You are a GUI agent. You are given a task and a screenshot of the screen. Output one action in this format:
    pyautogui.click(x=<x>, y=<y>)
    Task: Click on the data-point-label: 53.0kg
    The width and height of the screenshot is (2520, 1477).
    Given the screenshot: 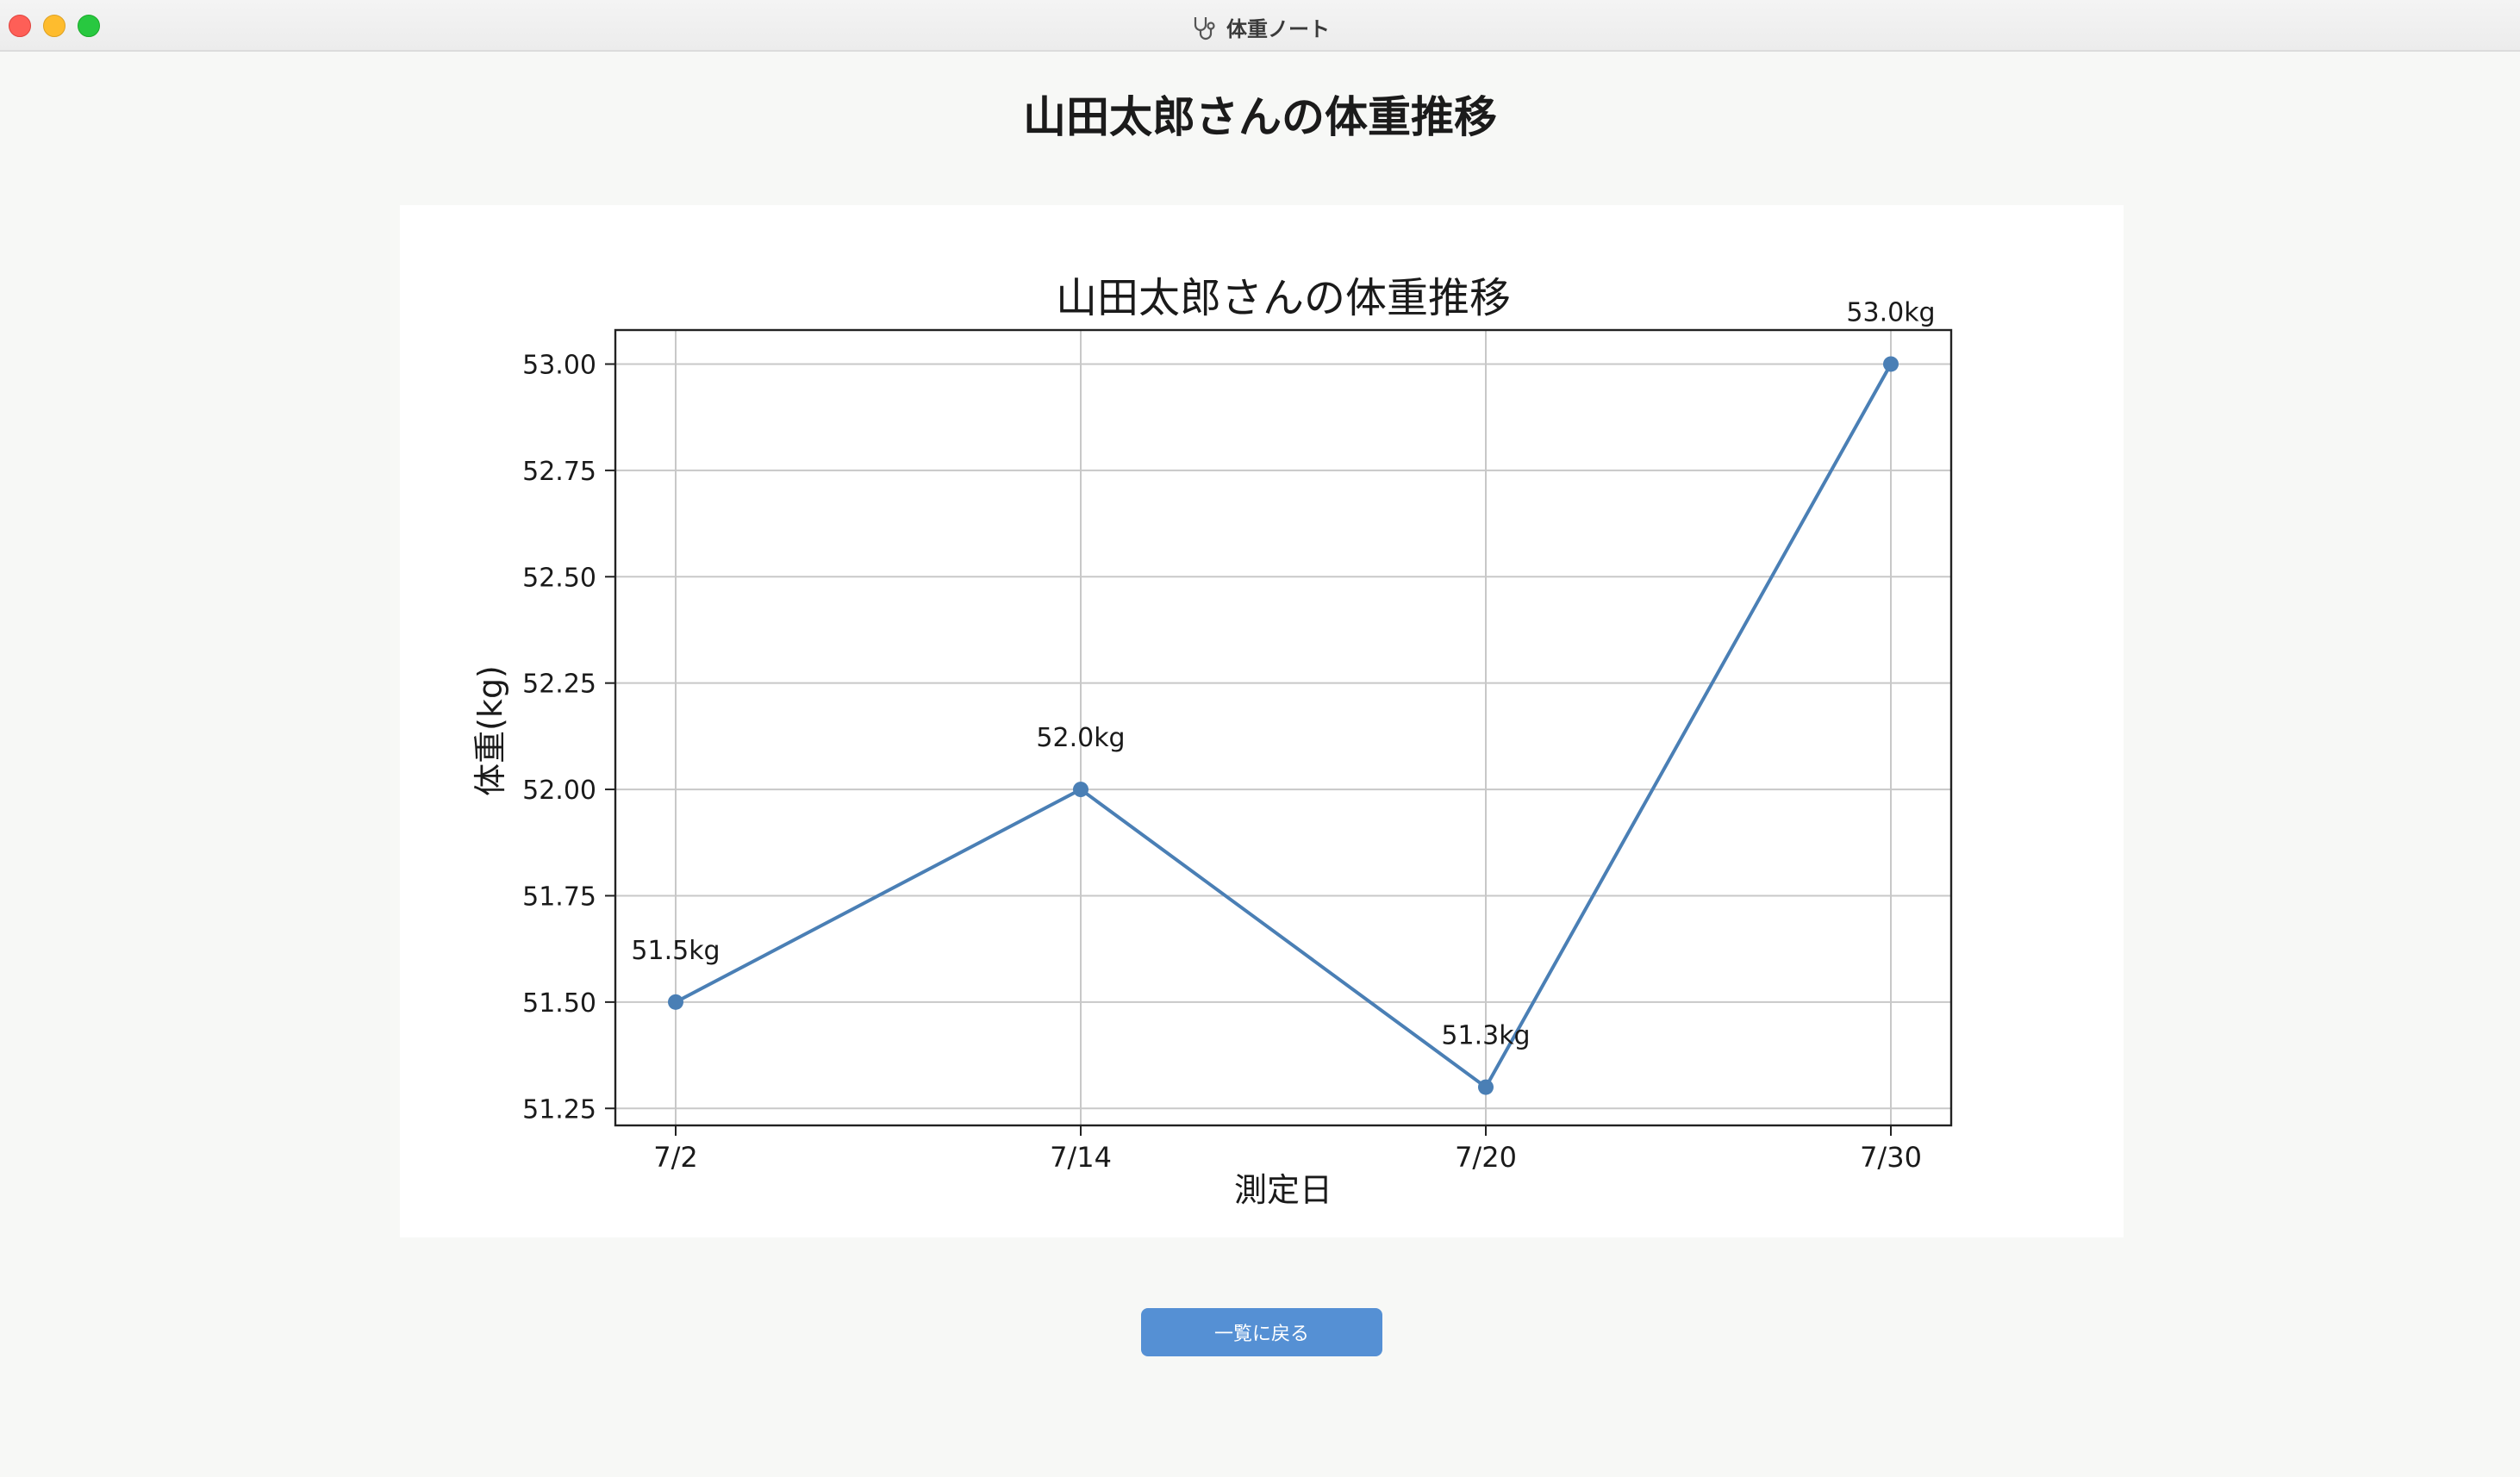 What is the action you would take?
    pyautogui.click(x=1891, y=312)
    